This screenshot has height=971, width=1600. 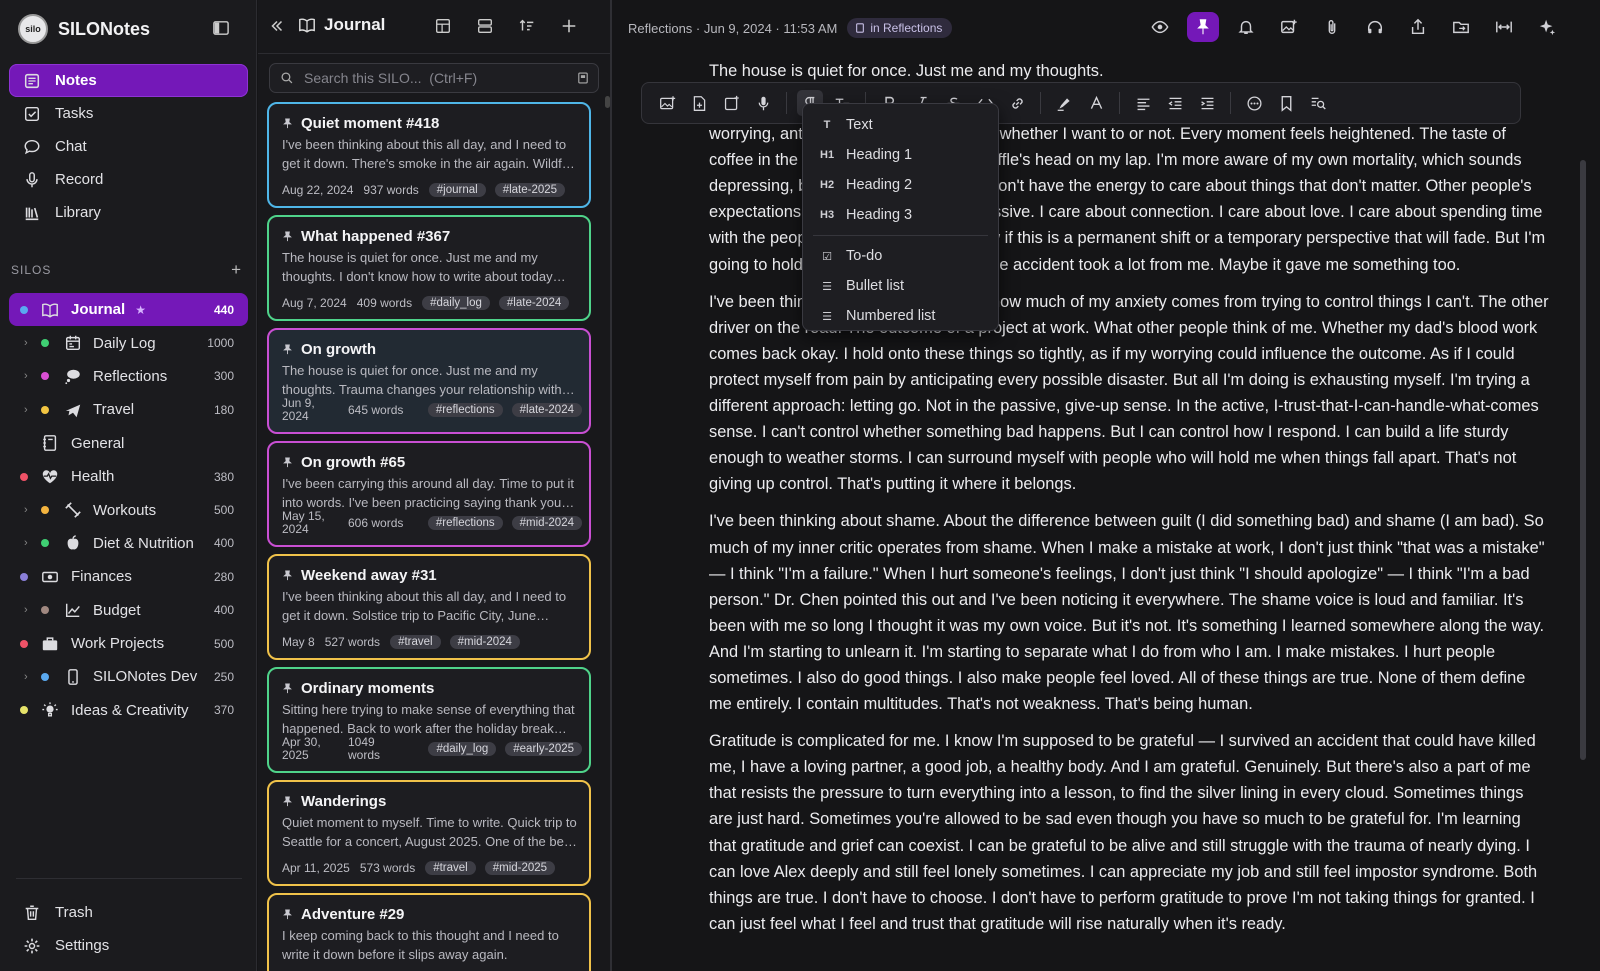 I want to click on tag-chip: #journal, so click(x=457, y=190).